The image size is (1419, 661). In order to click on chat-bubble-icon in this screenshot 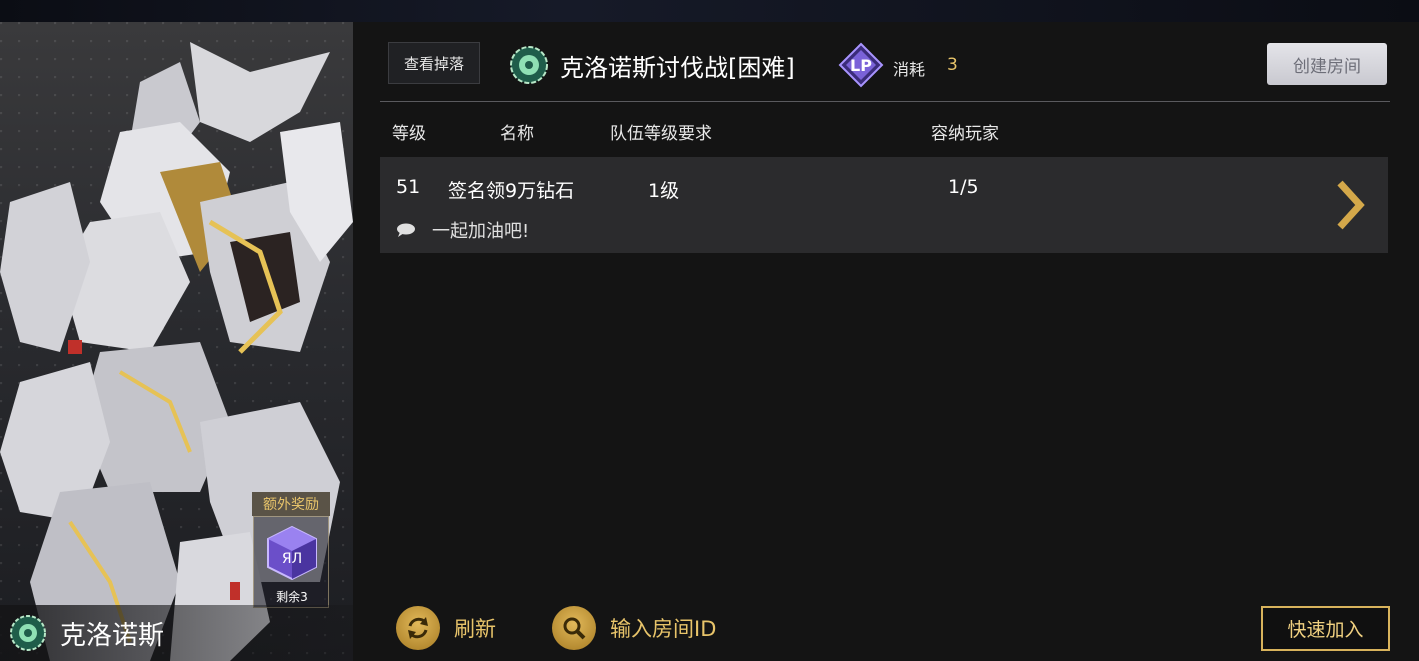, I will do `click(406, 230)`.